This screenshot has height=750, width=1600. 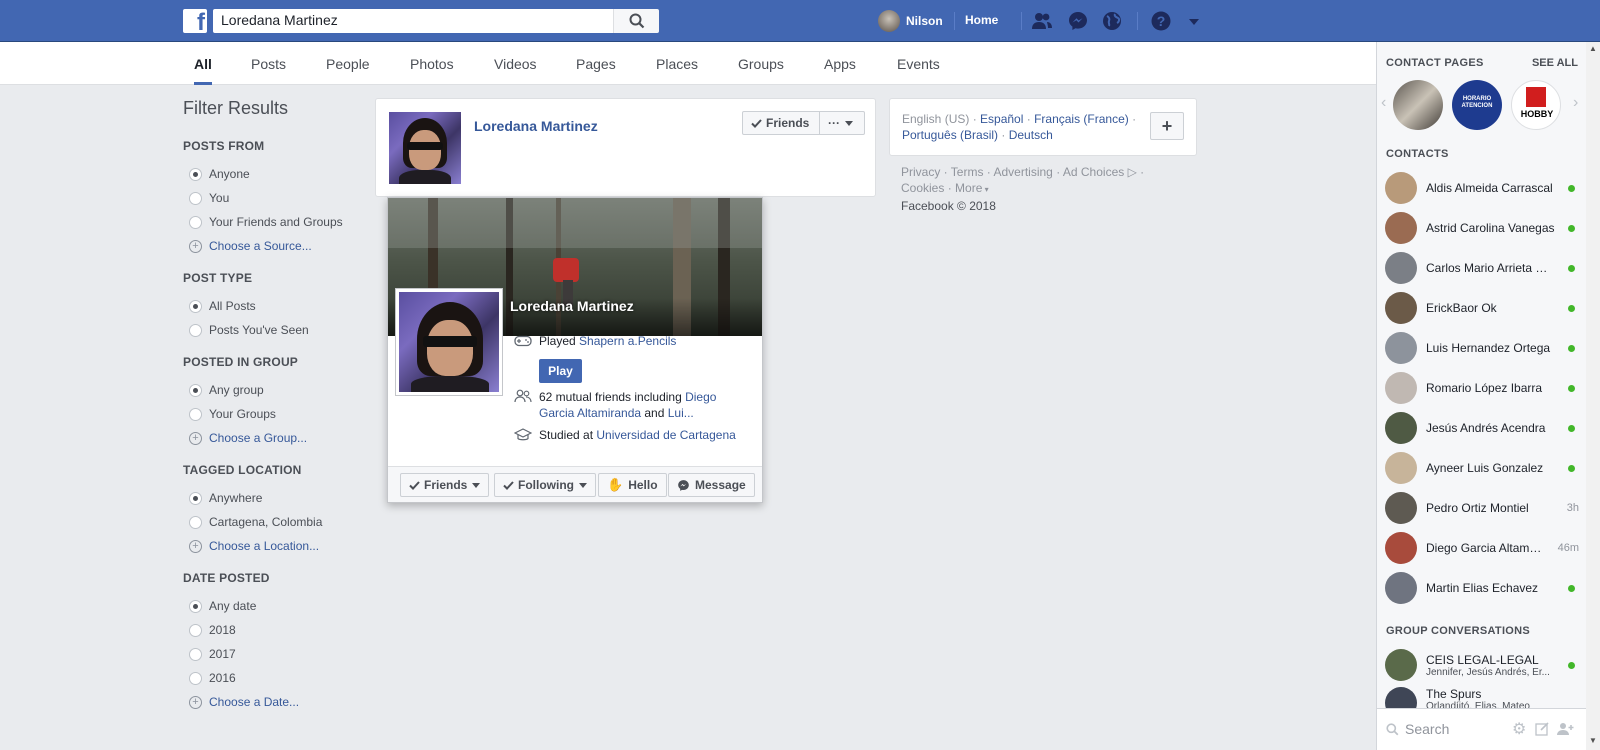 What do you see at coordinates (273, 330) in the screenshot?
I see `filter-option-posts-seen: Posts You've Seen` at bounding box center [273, 330].